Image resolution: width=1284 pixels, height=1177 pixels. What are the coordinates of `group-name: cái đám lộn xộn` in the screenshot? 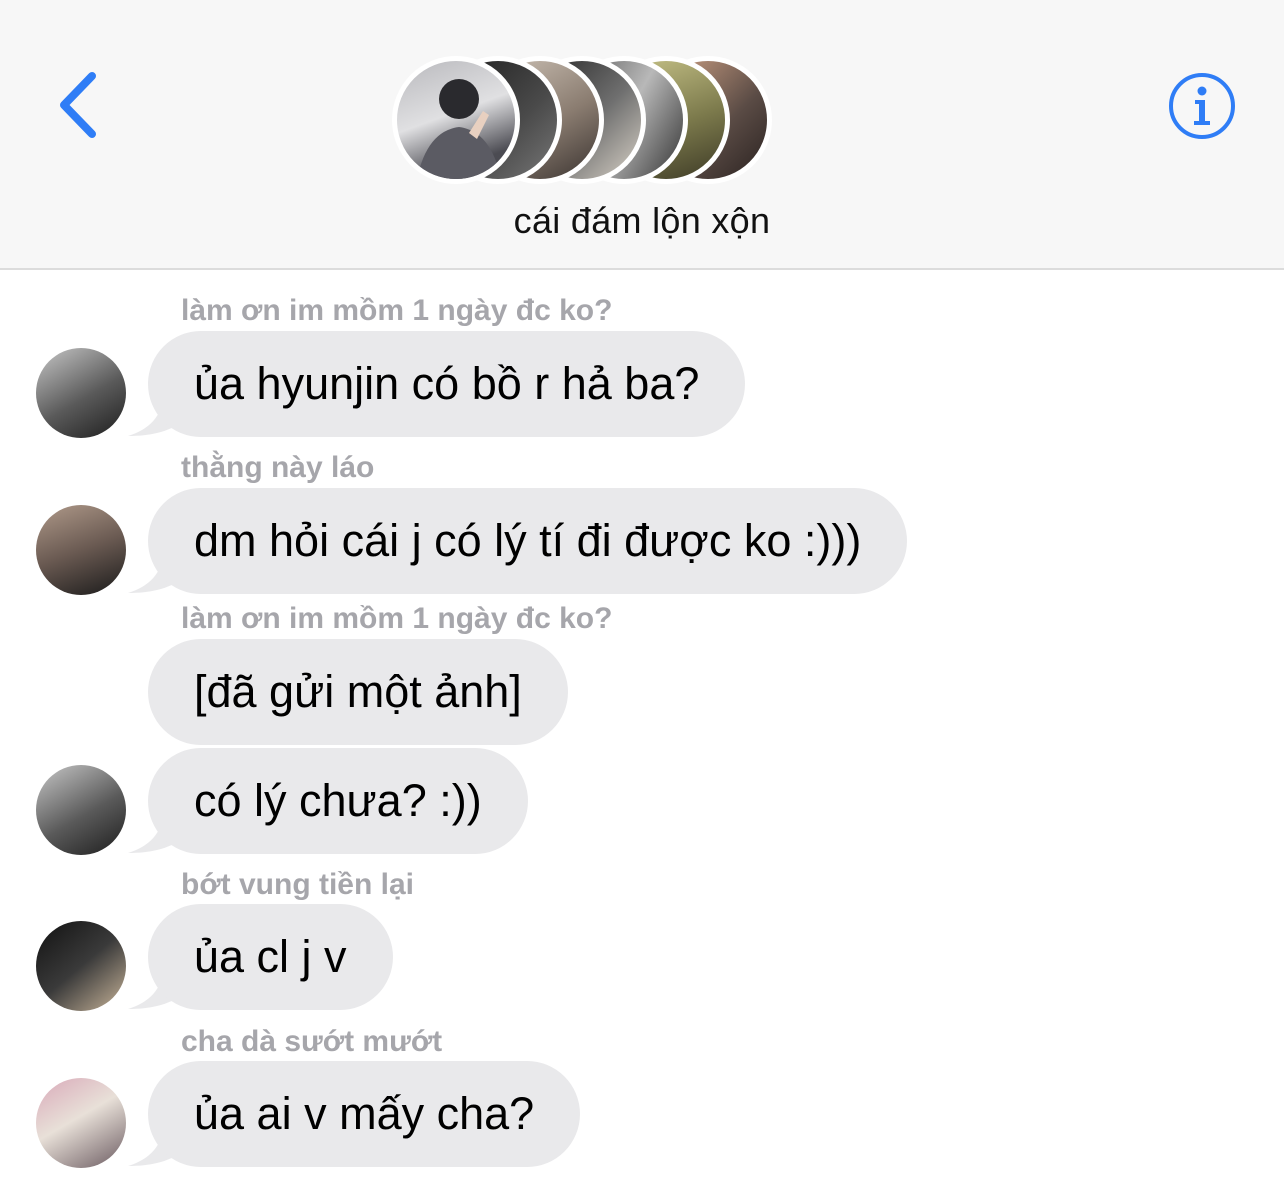 It's located at (642, 221).